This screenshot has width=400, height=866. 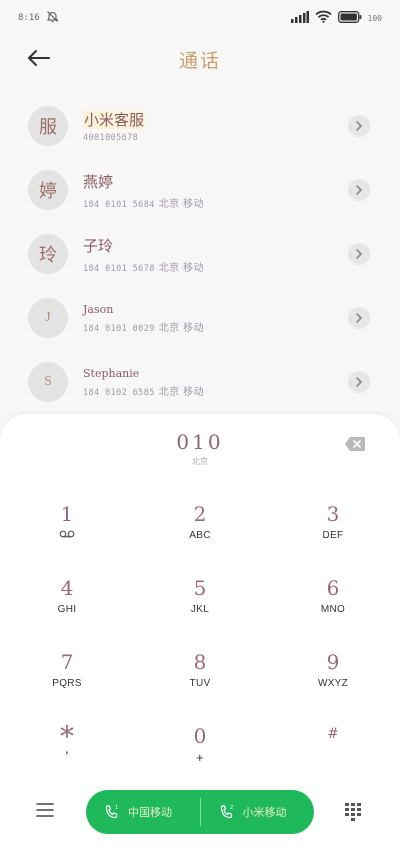 I want to click on phone-number: 184 0101 5678, so click(x=119, y=268).